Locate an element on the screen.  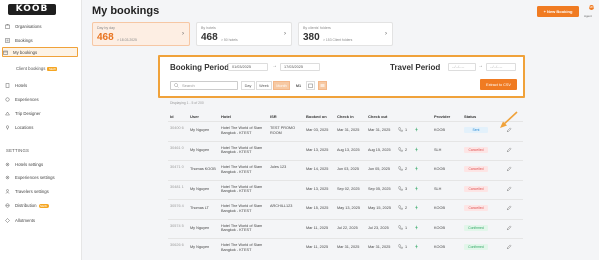
col-header-hotel: Hotel is located at coordinates (226, 116).